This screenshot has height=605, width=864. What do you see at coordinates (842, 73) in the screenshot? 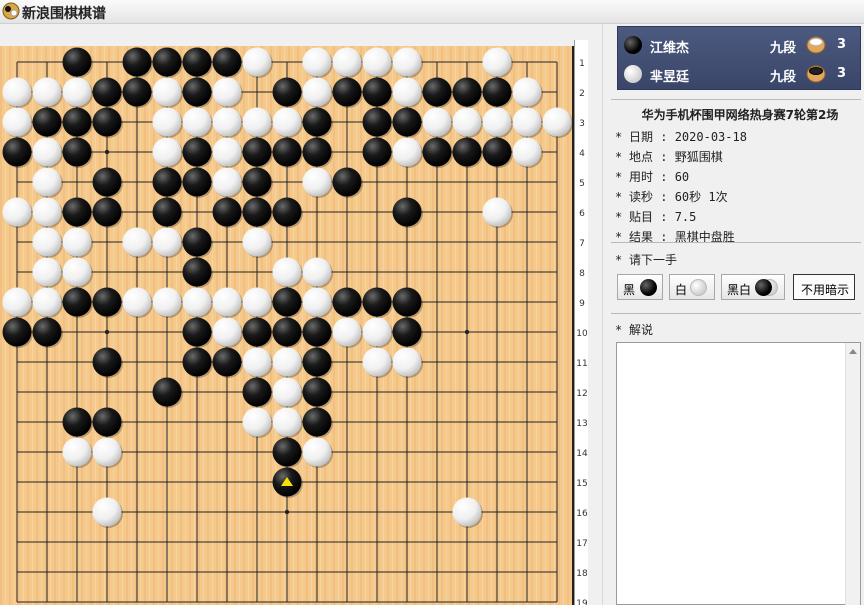
I see `player-white-captures: 3` at bounding box center [842, 73].